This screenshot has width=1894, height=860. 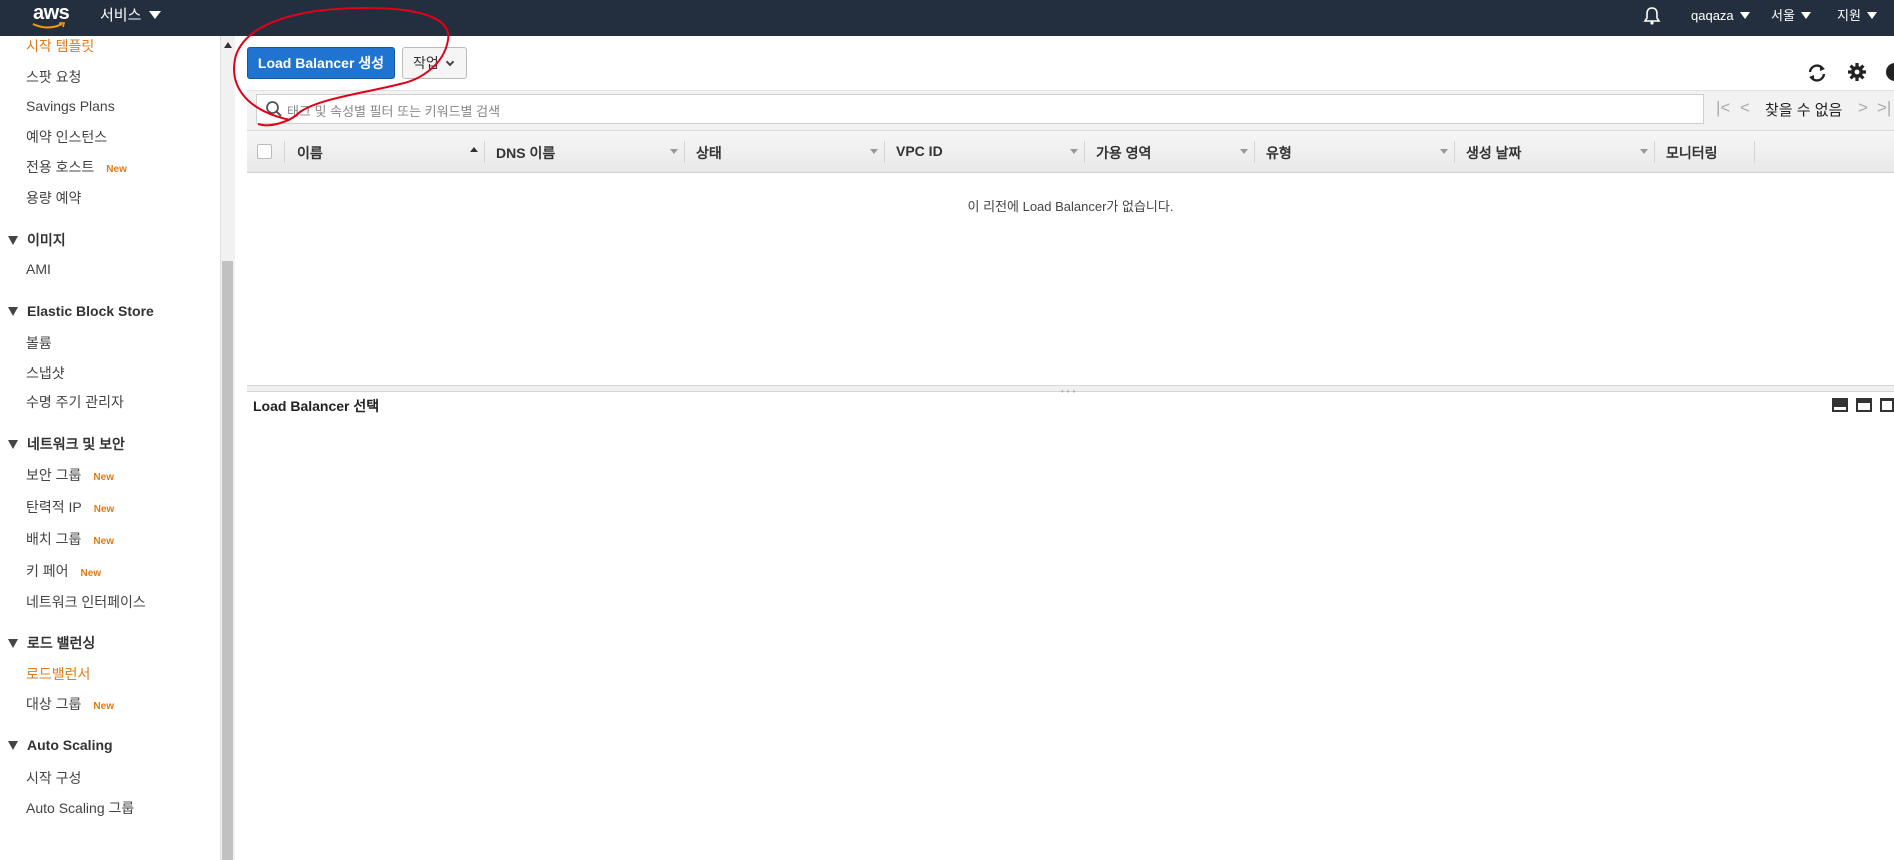 I want to click on layout-split-pane-icon, so click(x=1864, y=405).